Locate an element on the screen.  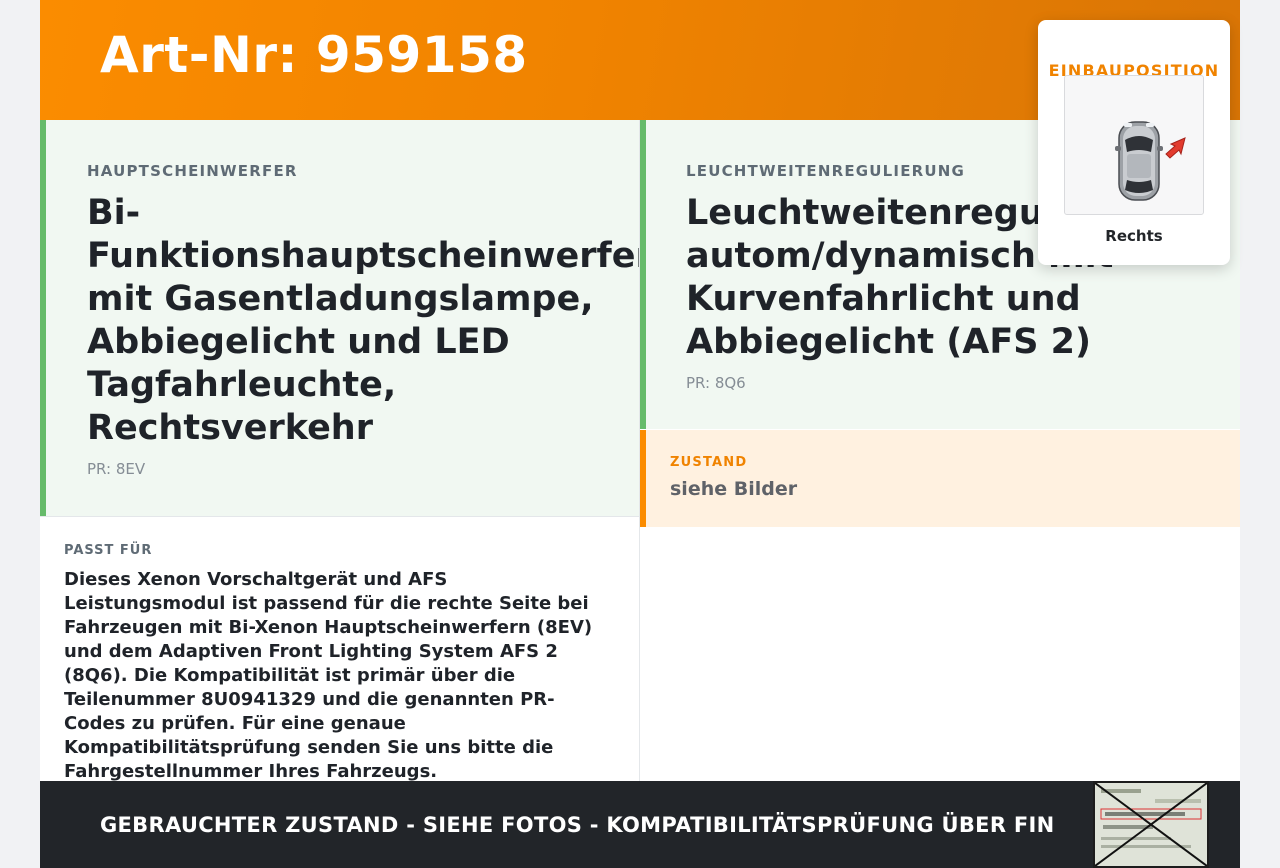
second-part-pr-code: PR: 8Q6 is located at coordinates (716, 383).